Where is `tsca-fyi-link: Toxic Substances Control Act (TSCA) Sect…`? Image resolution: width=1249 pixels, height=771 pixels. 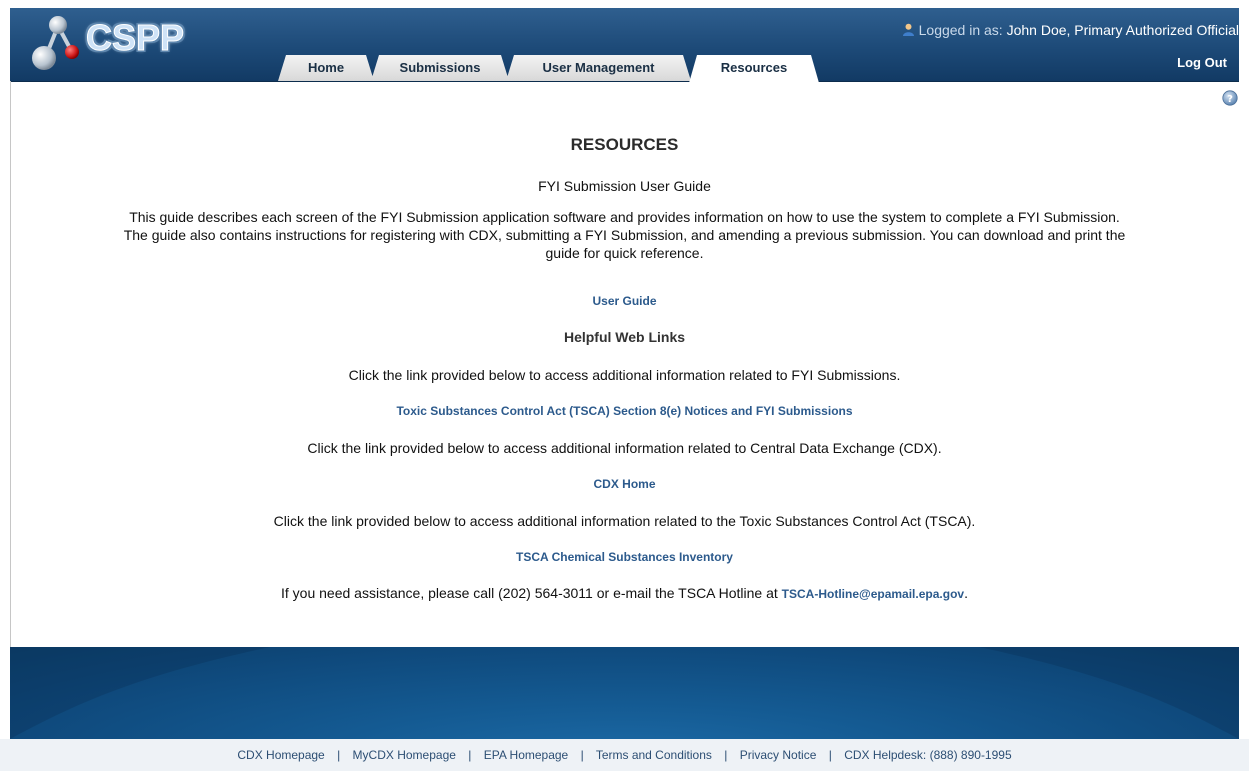 tsca-fyi-link: Toxic Substances Control Act (TSCA) Sect… is located at coordinates (624, 411).